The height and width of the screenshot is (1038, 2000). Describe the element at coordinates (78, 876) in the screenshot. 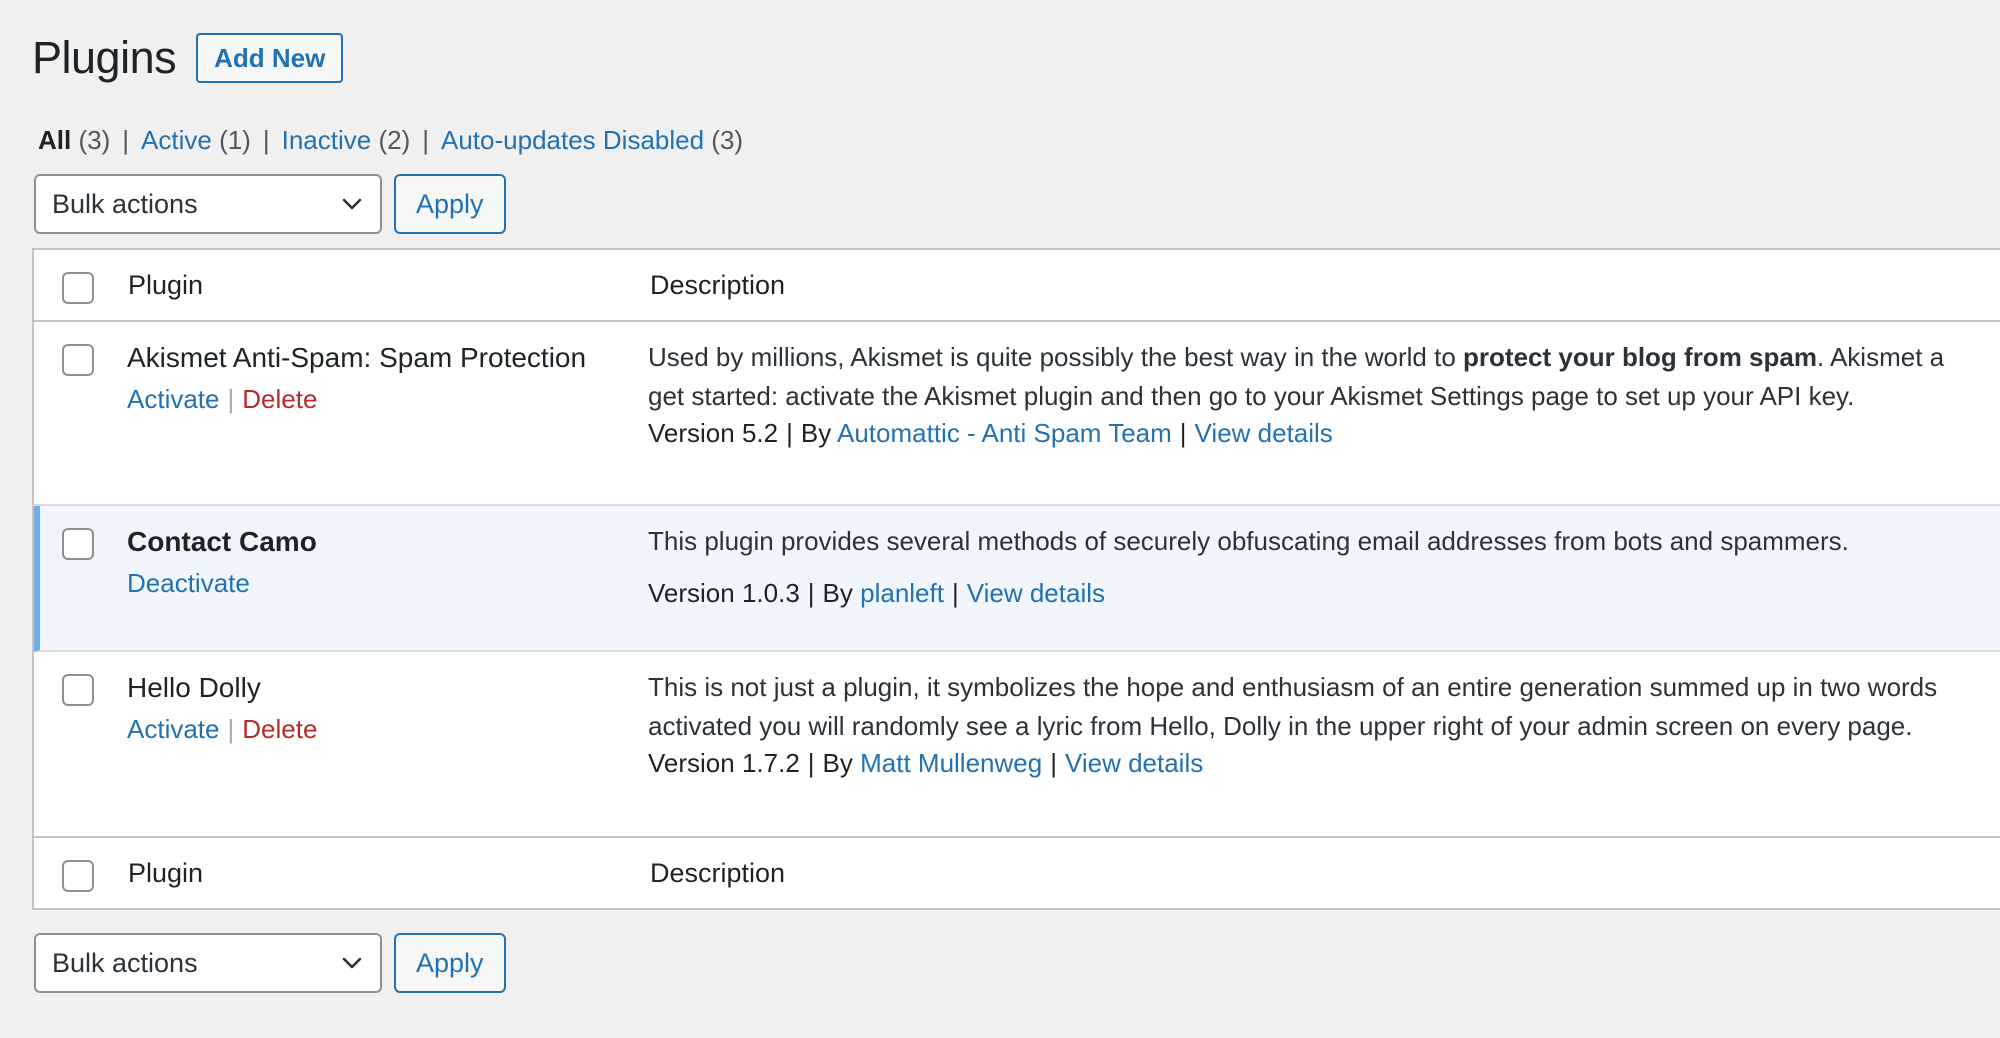

I see `select-all-checkbox-footer` at that location.